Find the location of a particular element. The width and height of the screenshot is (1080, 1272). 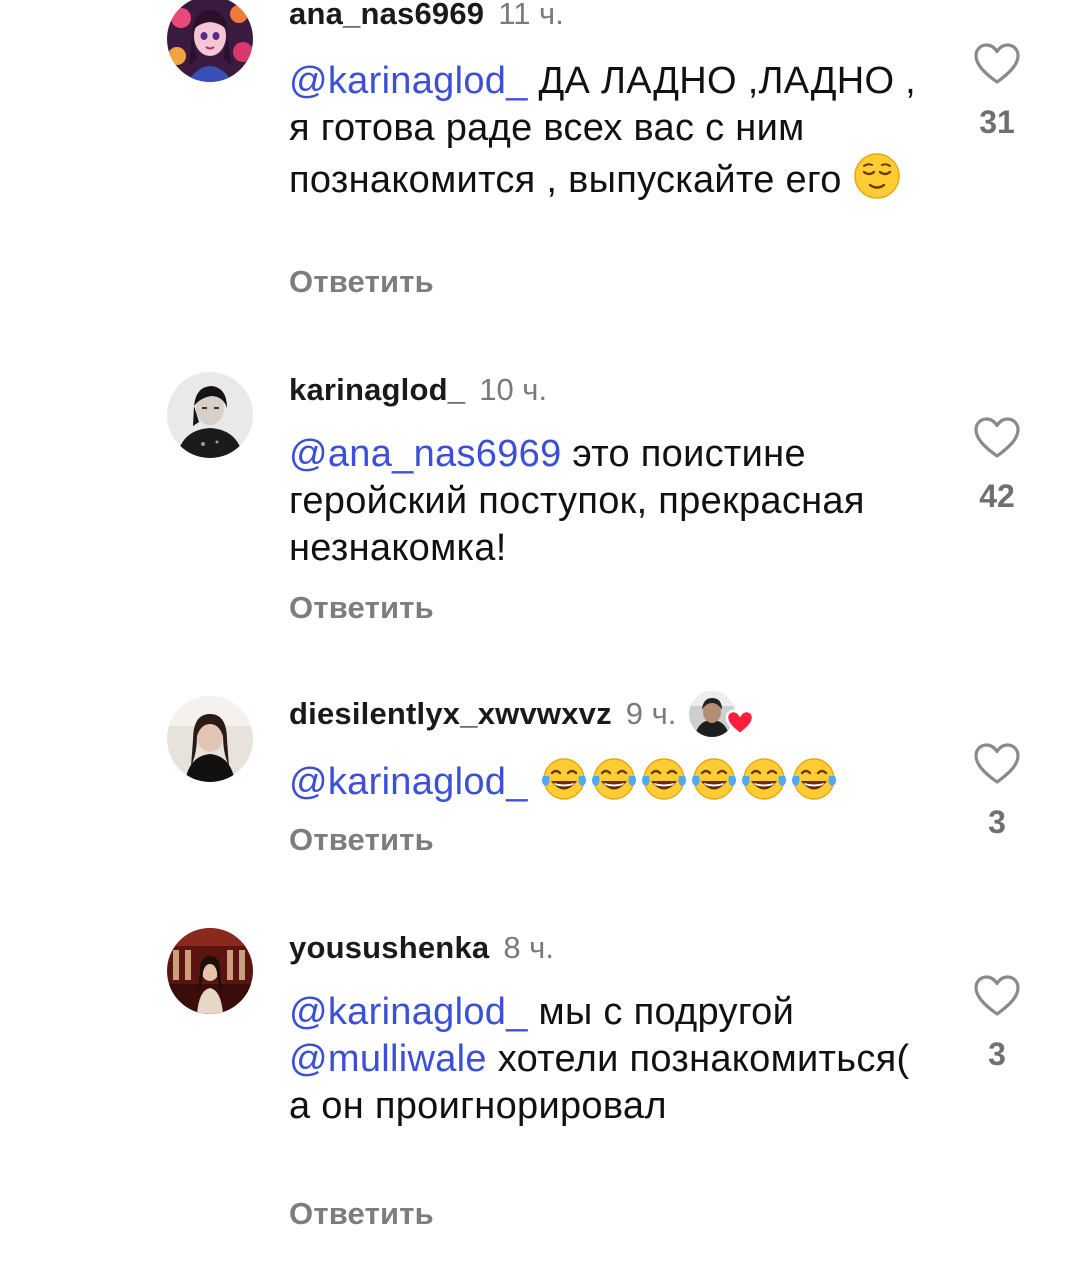

avatar-illustration is located at coordinates (210, 41).